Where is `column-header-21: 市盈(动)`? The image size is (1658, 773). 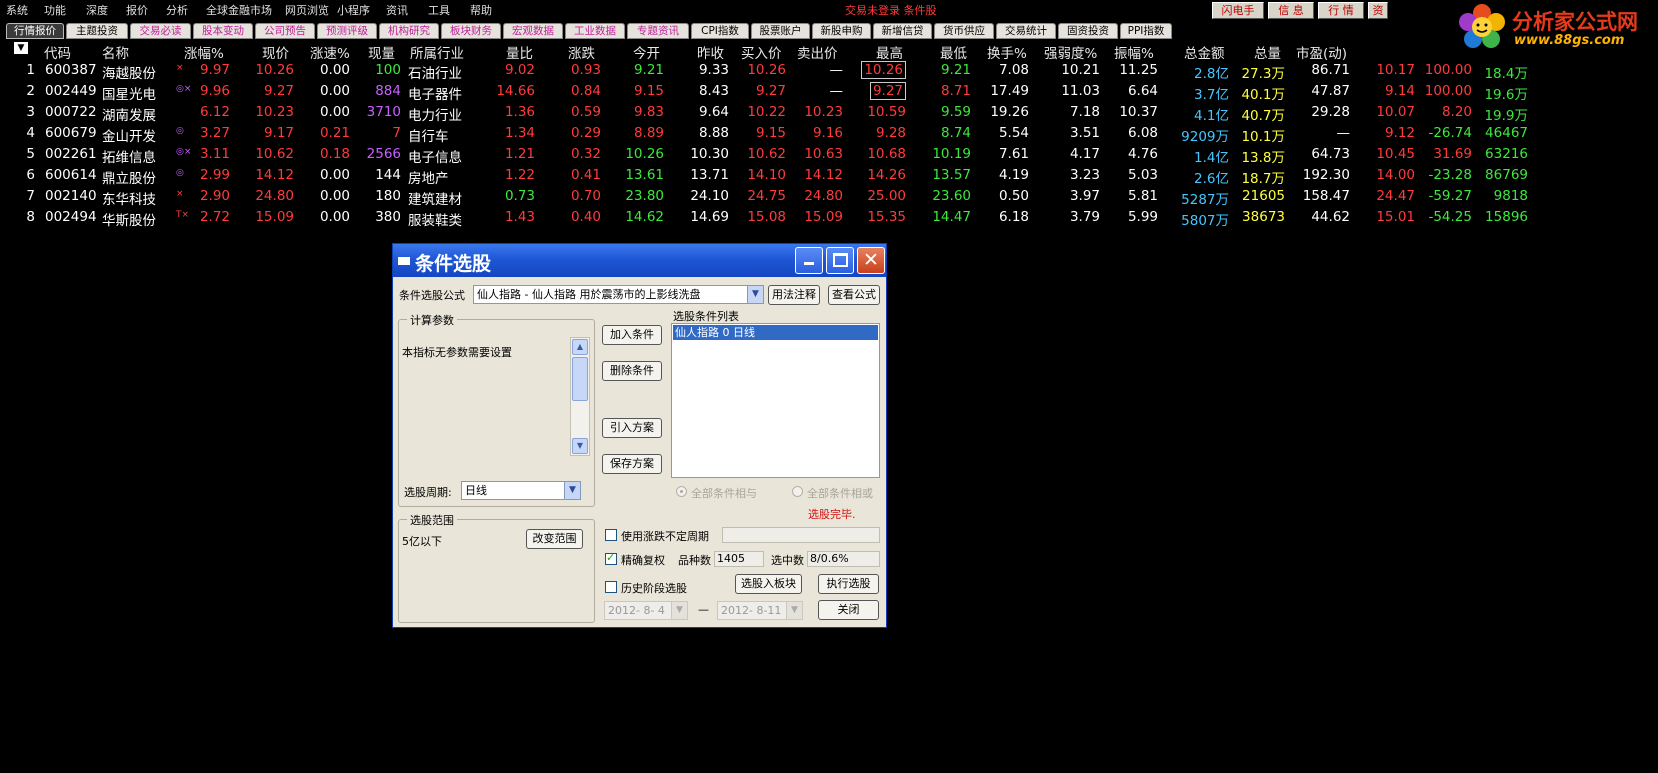
column-header-21: 市盈(动) is located at coordinates (1321, 52).